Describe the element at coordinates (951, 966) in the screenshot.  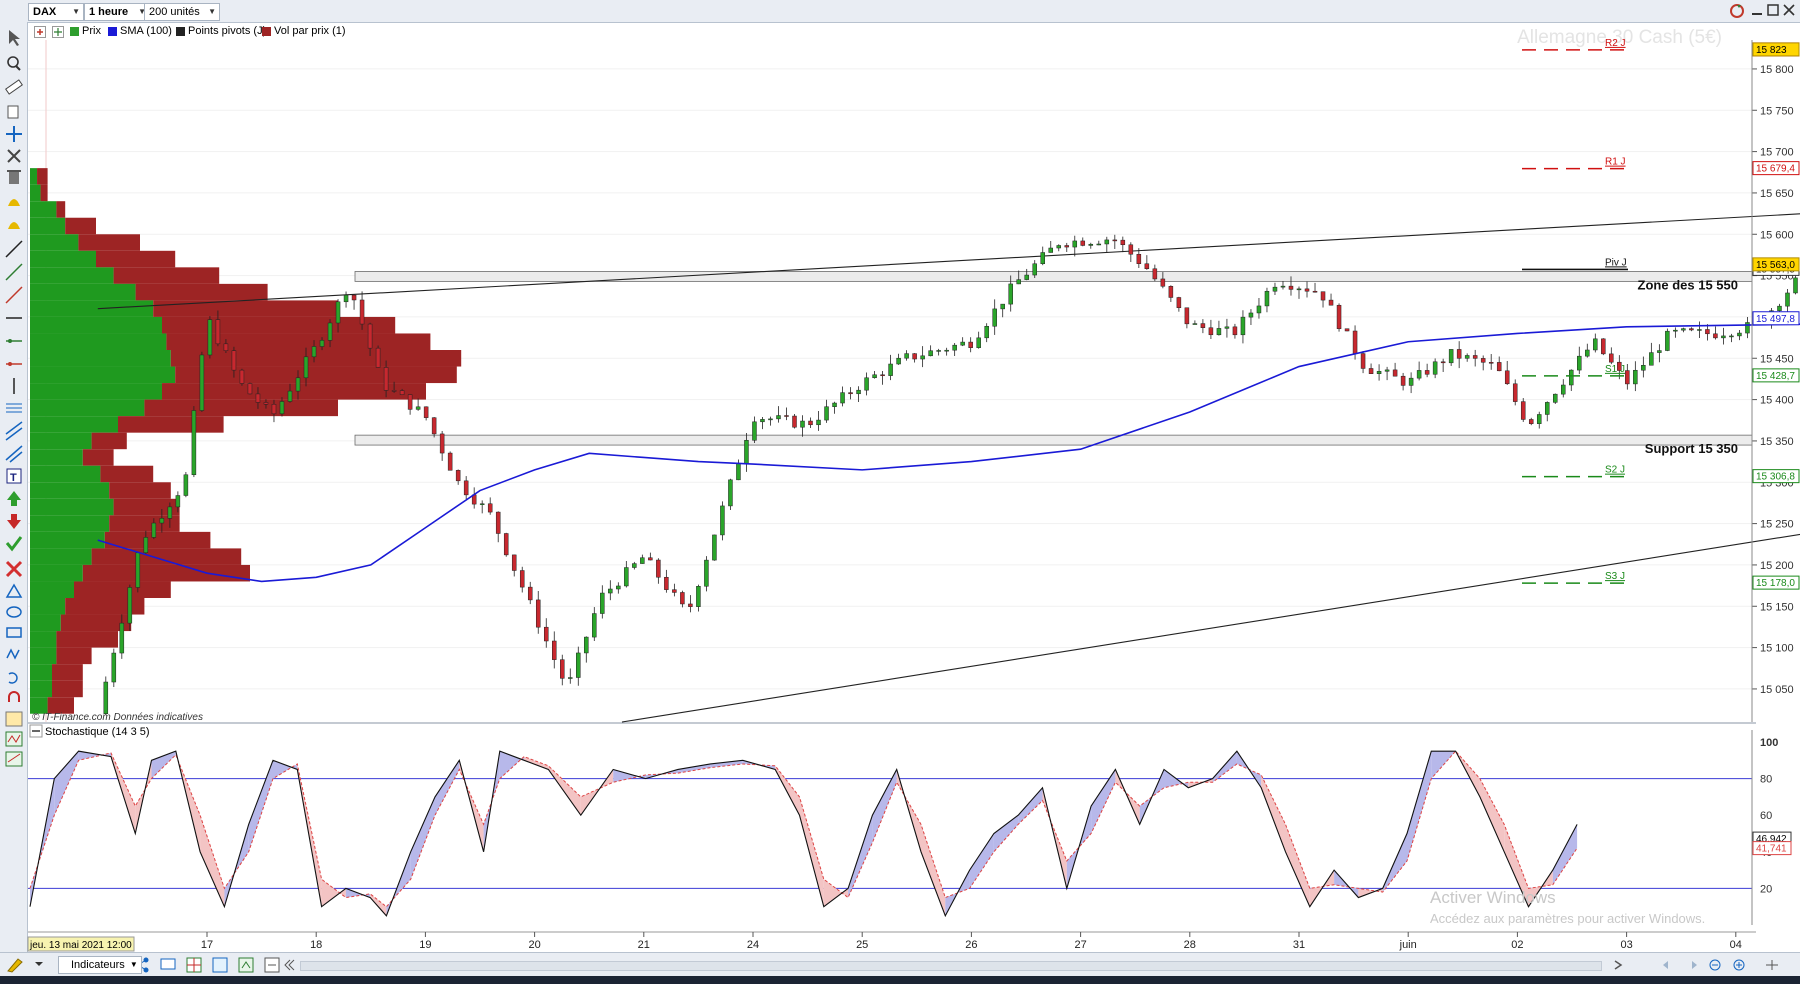
I see `time-scrollbar` at that location.